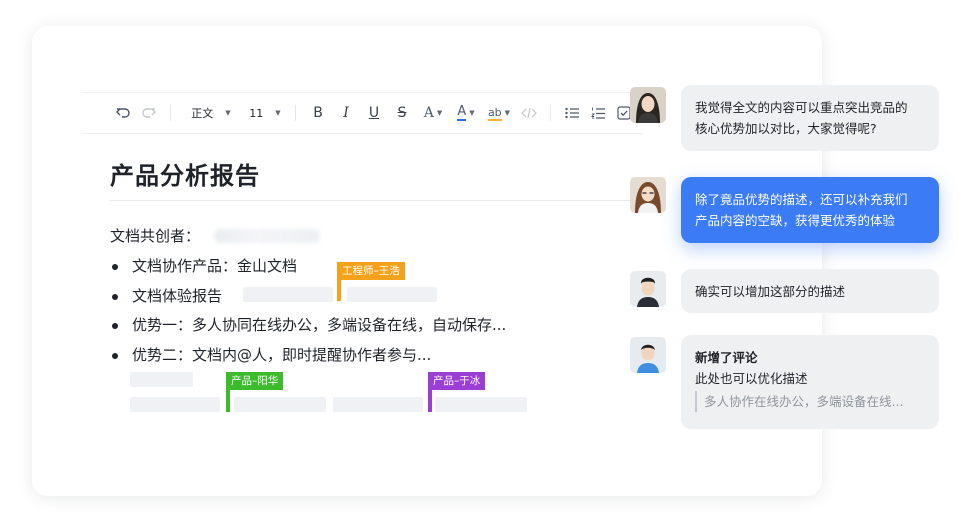 The width and height of the screenshot is (960, 520). I want to click on numbered-list-icon, so click(598, 113).